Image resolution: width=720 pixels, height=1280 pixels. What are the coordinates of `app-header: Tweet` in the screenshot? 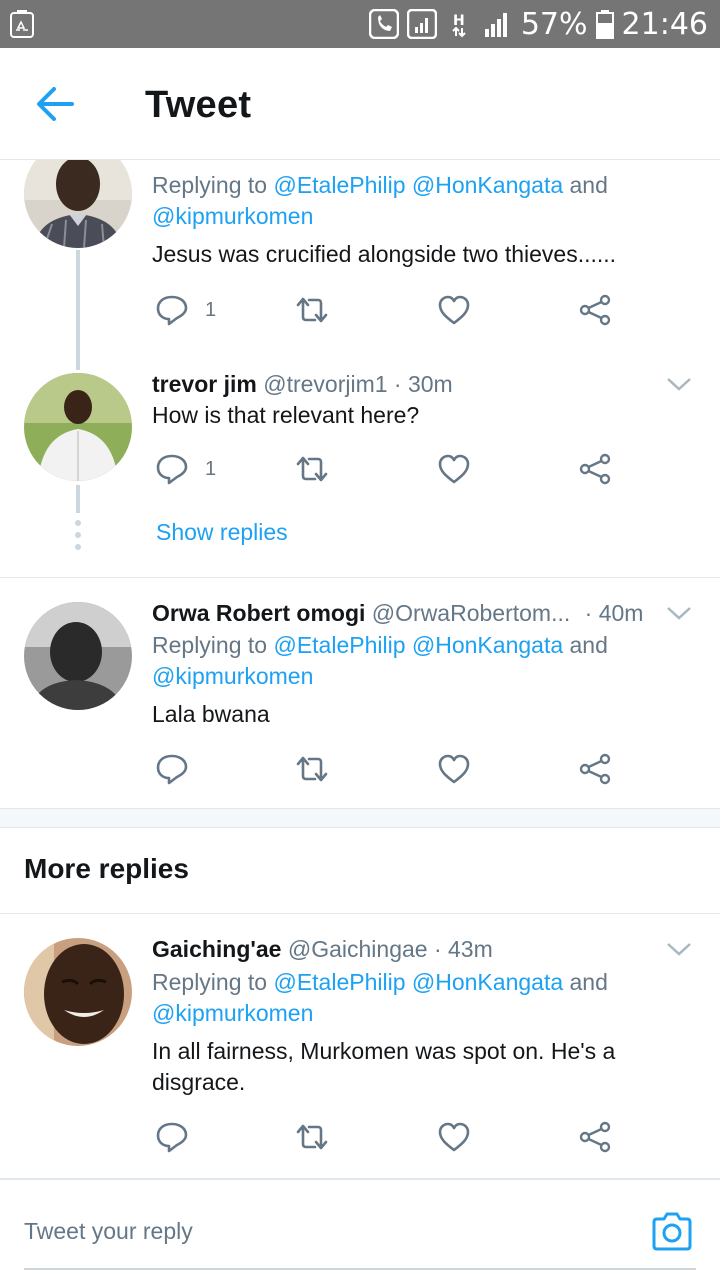 It's located at (360, 104).